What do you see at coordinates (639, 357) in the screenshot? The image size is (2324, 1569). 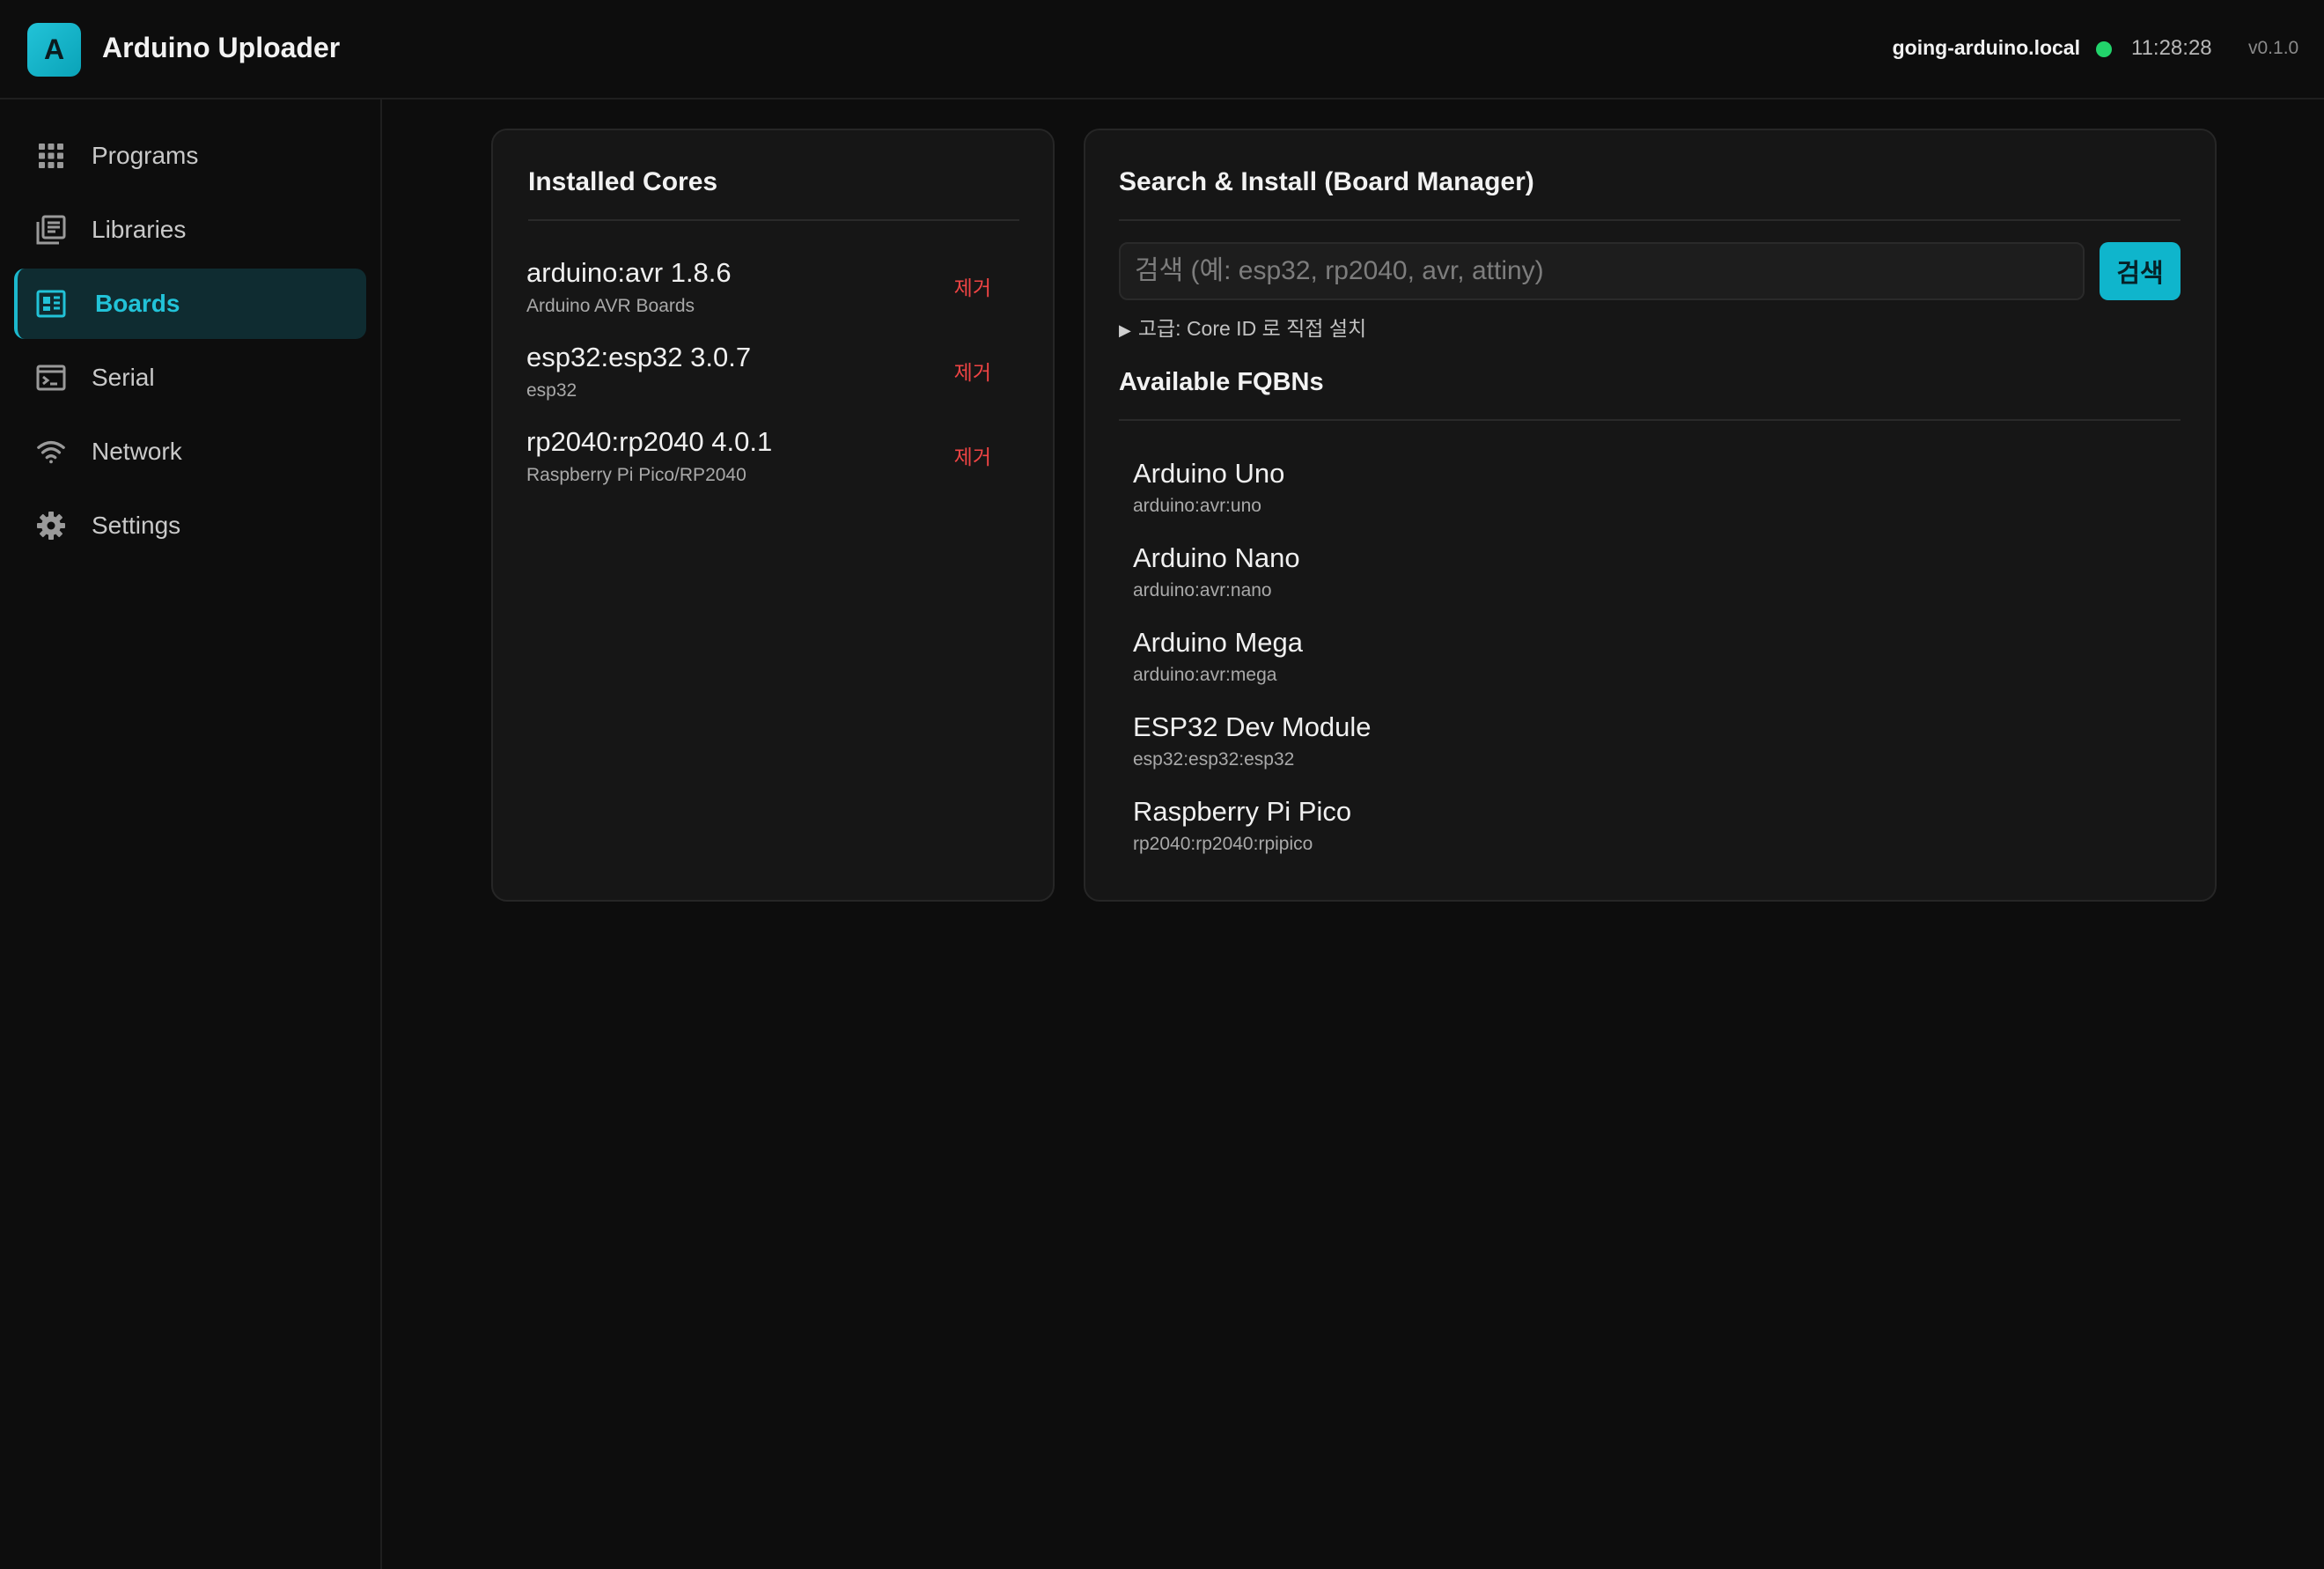 I see `core-name: esp32:esp32 3.0.7` at bounding box center [639, 357].